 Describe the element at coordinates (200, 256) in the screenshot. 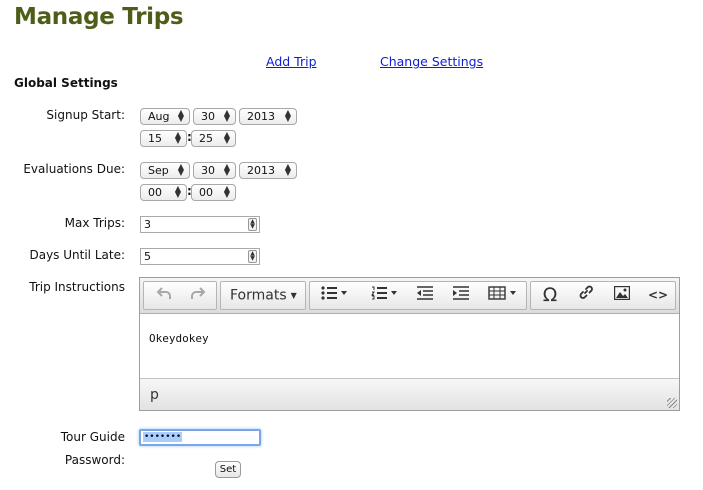

I see `days-until-late-input: 5 ▲ ▼` at that location.